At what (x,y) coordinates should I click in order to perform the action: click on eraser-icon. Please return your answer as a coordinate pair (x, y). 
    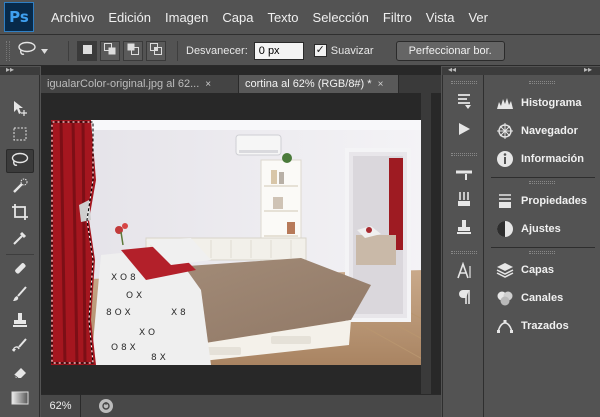
    Looking at the image, I should click on (20, 373).